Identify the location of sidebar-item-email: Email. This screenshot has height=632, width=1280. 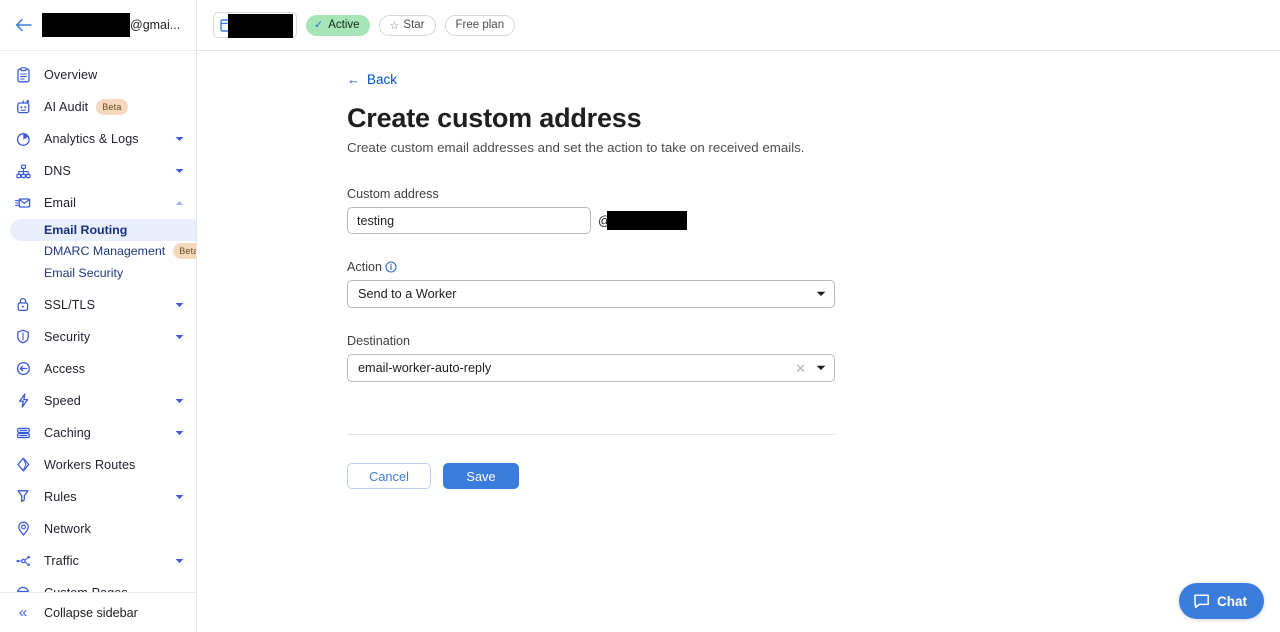
(98, 203).